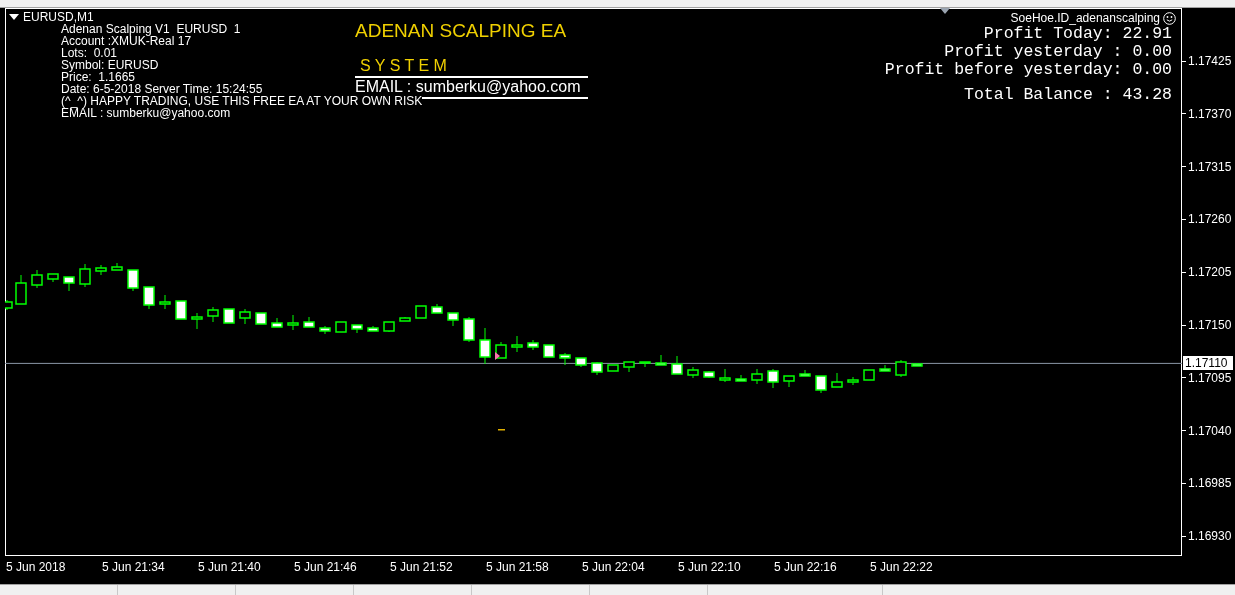  I want to click on smiley-icon, so click(1169, 18).